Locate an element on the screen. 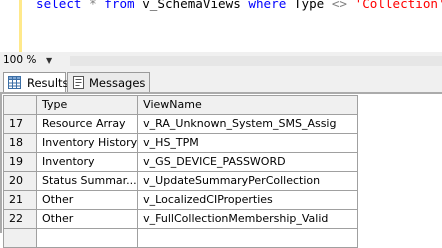 The width and height of the screenshot is (442, 248). cell-viewname is located at coordinates (248, 238).